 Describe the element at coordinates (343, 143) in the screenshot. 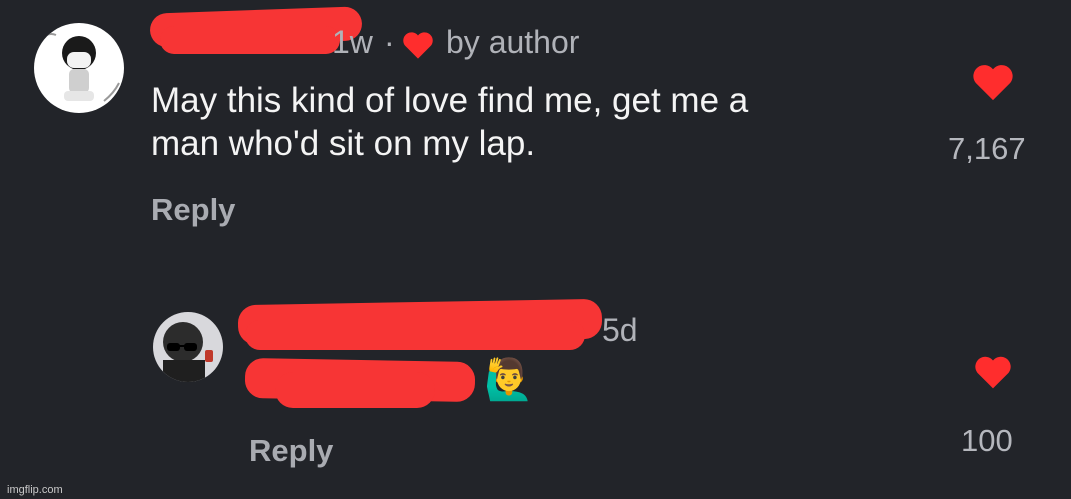

I see `comment-text-line: man who'd sit on my lap.` at that location.